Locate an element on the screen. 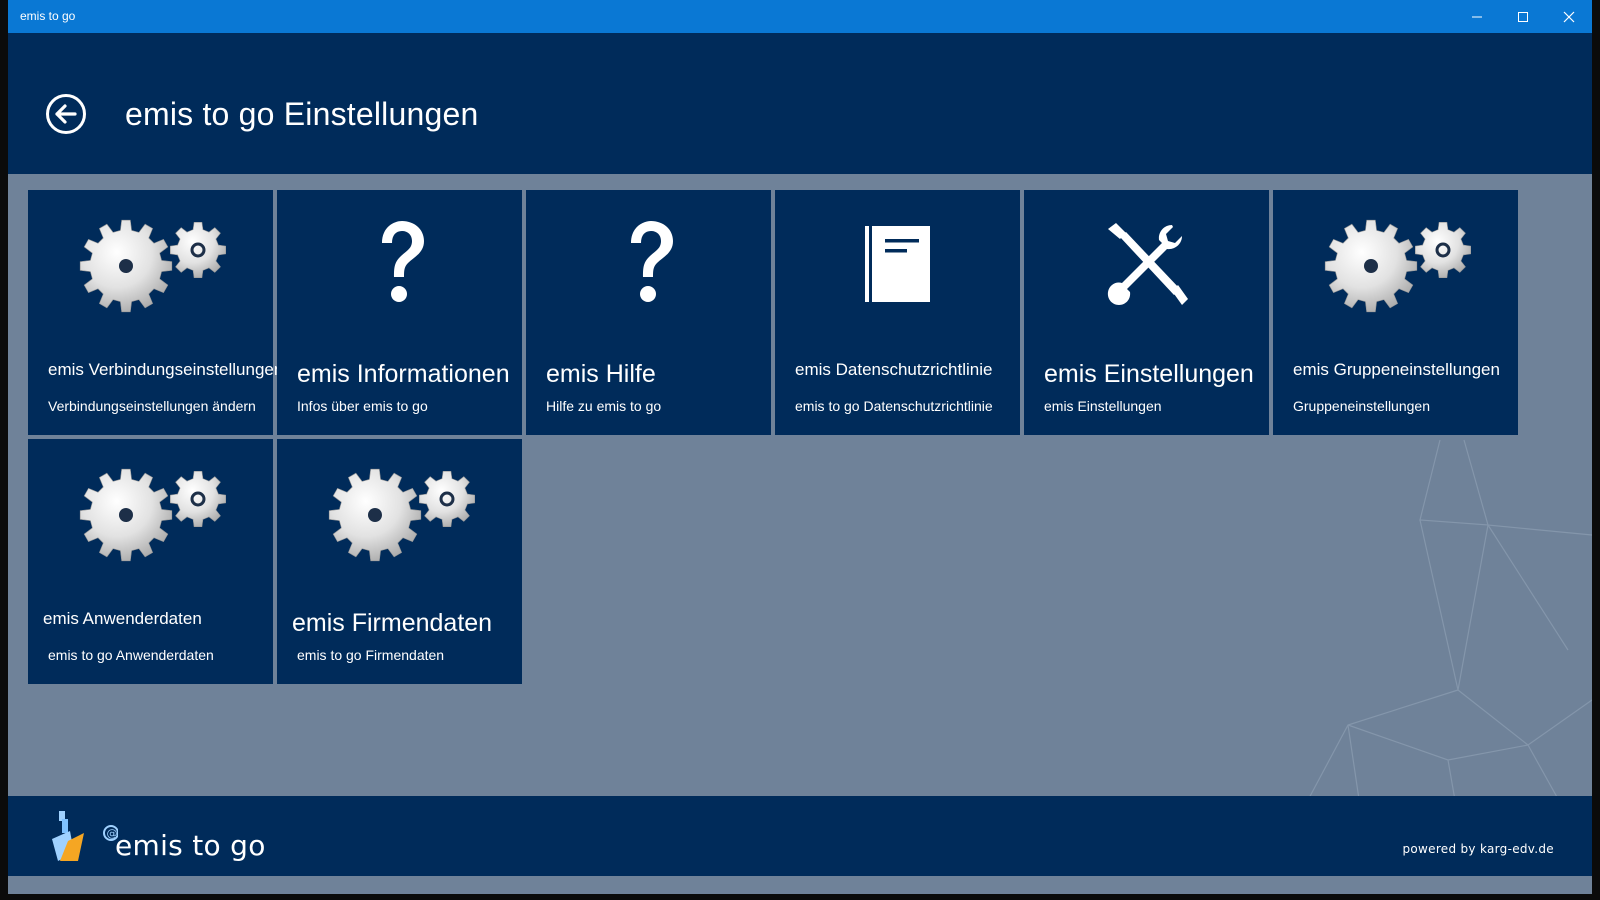 This screenshot has height=900, width=1600. tile-title: emis Einstellungen is located at coordinates (1149, 374).